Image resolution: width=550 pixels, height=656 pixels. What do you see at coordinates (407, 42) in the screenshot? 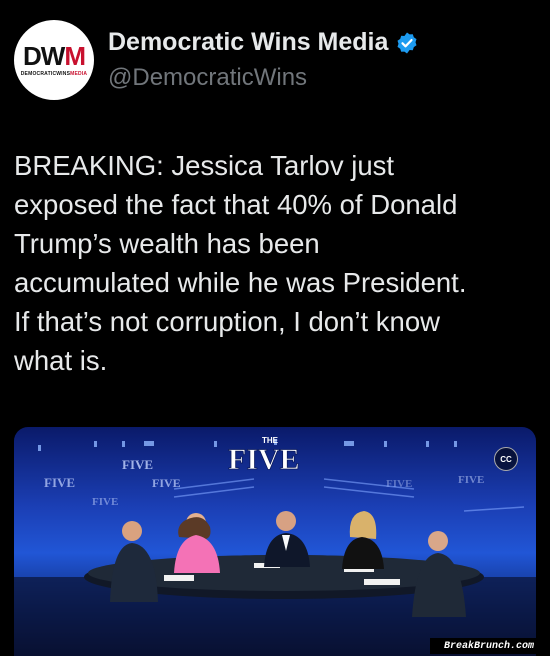
I see `verified-badge-icon` at bounding box center [407, 42].